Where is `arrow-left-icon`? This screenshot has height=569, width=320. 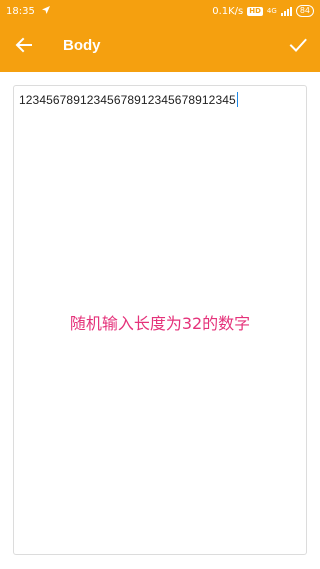 arrow-left-icon is located at coordinates (24, 47).